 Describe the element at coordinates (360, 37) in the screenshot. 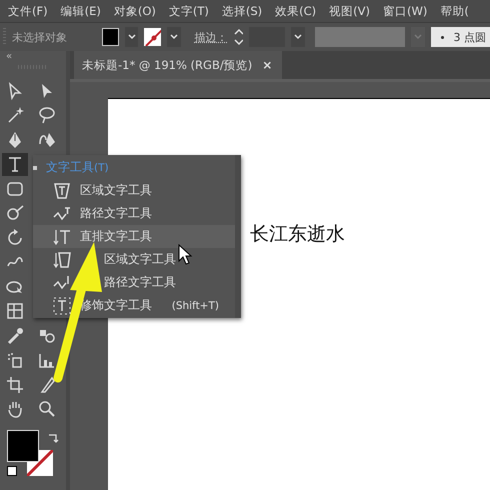

I see `profile-field` at that location.